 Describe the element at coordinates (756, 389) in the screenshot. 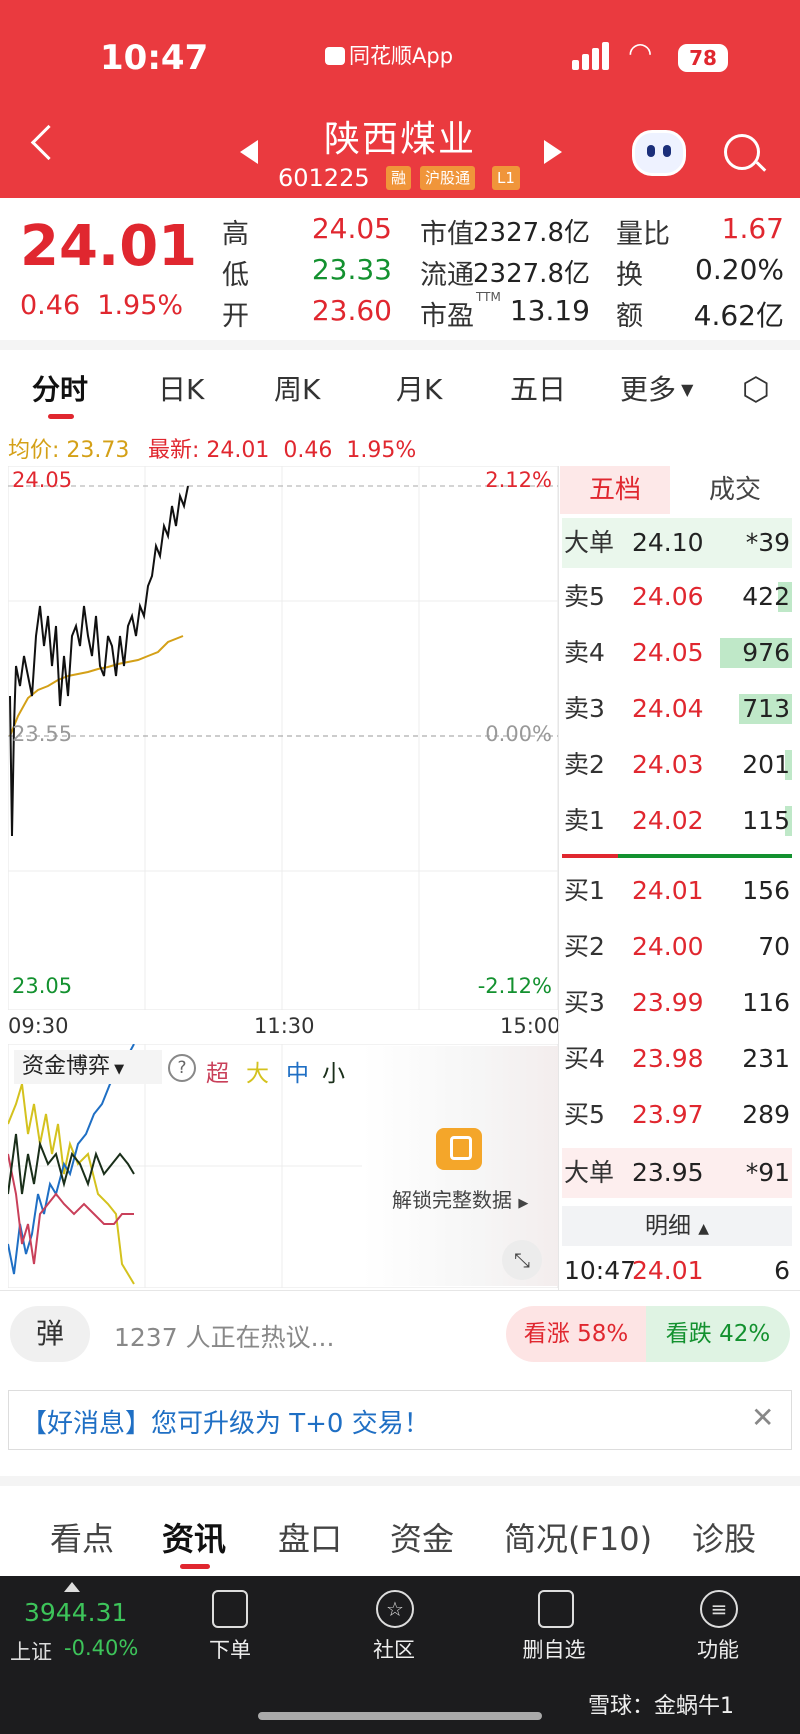

I see `settings-hex-icon: ⬡` at that location.